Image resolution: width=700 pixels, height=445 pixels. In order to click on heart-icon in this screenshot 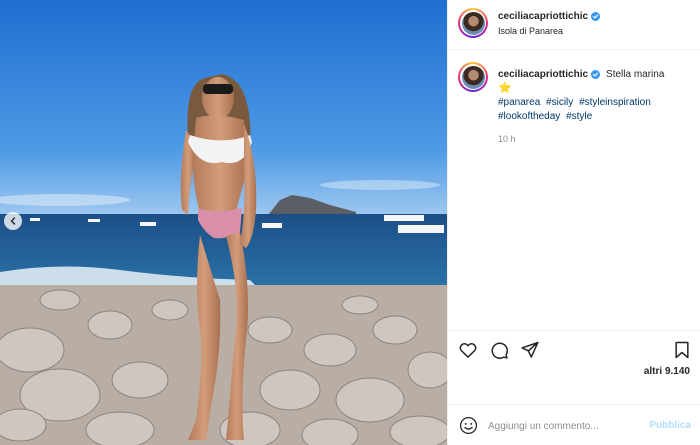, I will do `click(468, 350)`.